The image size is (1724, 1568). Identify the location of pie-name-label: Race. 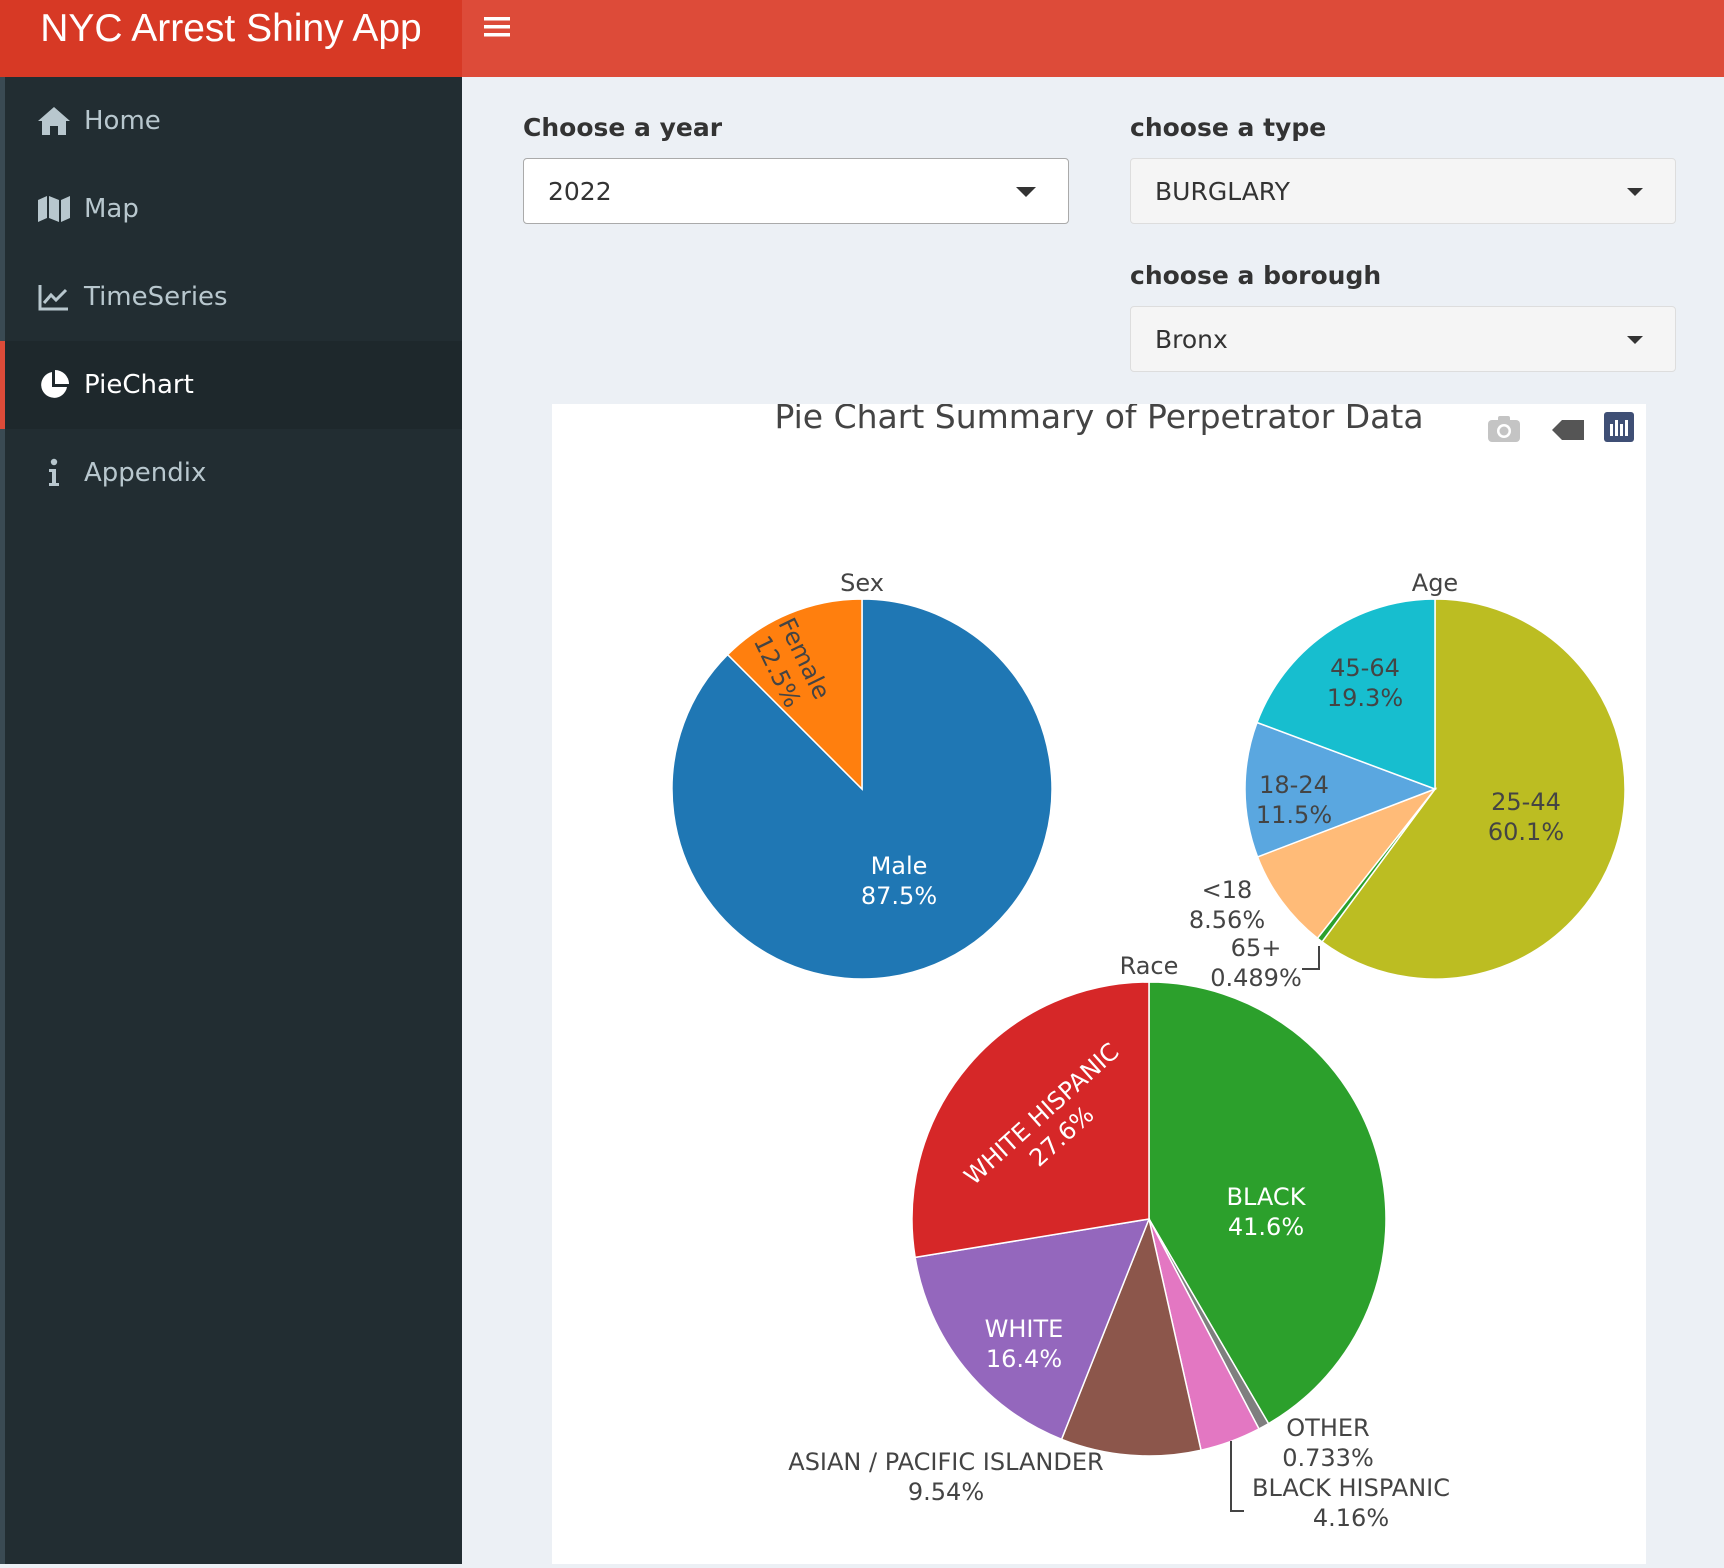
(1149, 966).